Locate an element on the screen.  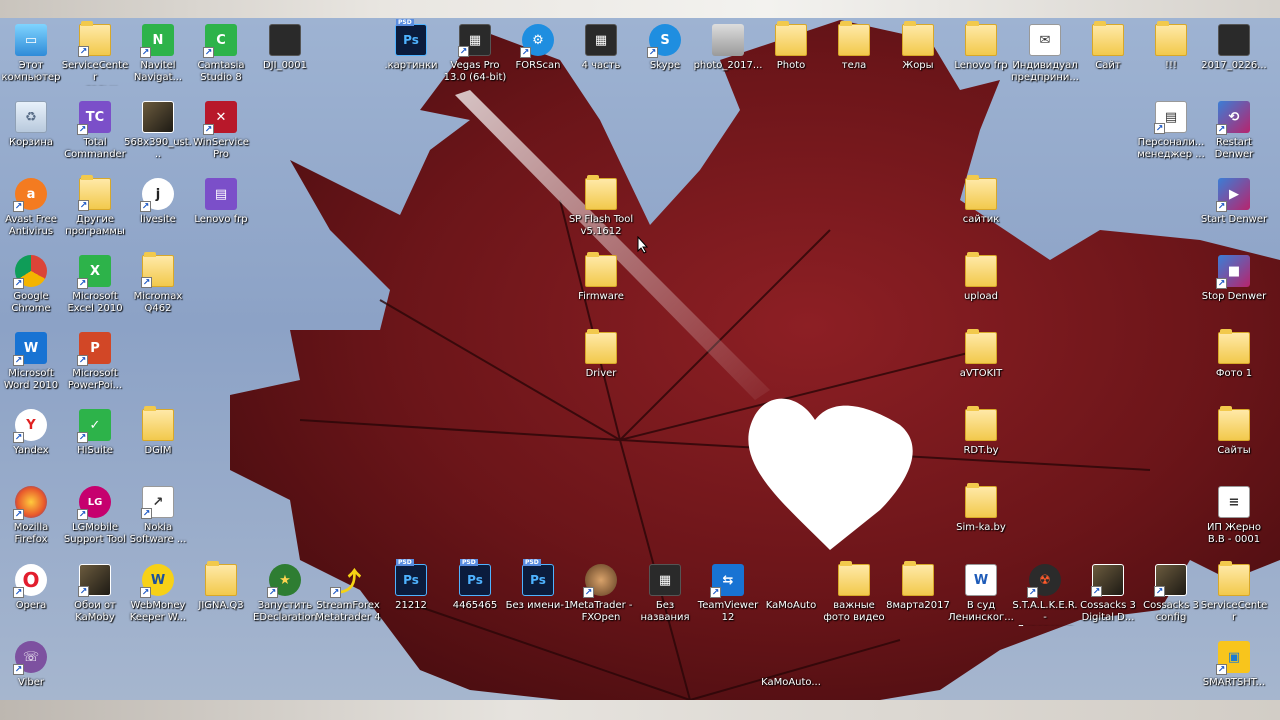
desktop-icon-important-photo-video: важные фото видео is located at coordinates (854, 598).